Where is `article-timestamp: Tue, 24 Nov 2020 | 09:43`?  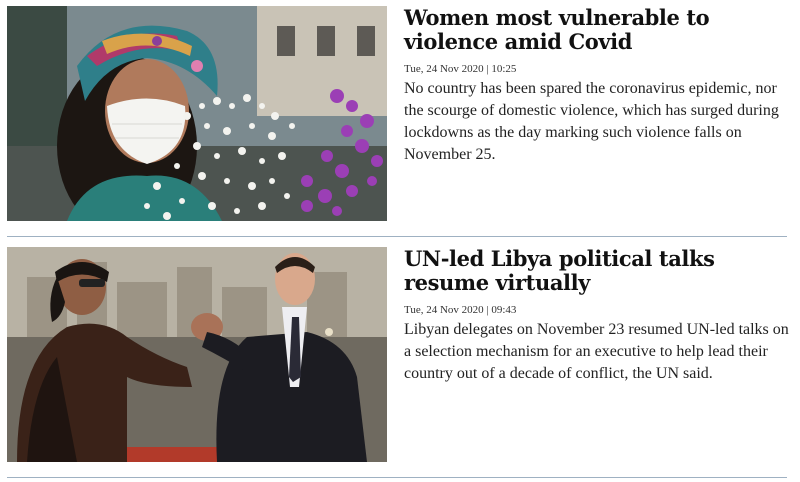
article-timestamp: Tue, 24 Nov 2020 | 09:43 is located at coordinates (460, 310).